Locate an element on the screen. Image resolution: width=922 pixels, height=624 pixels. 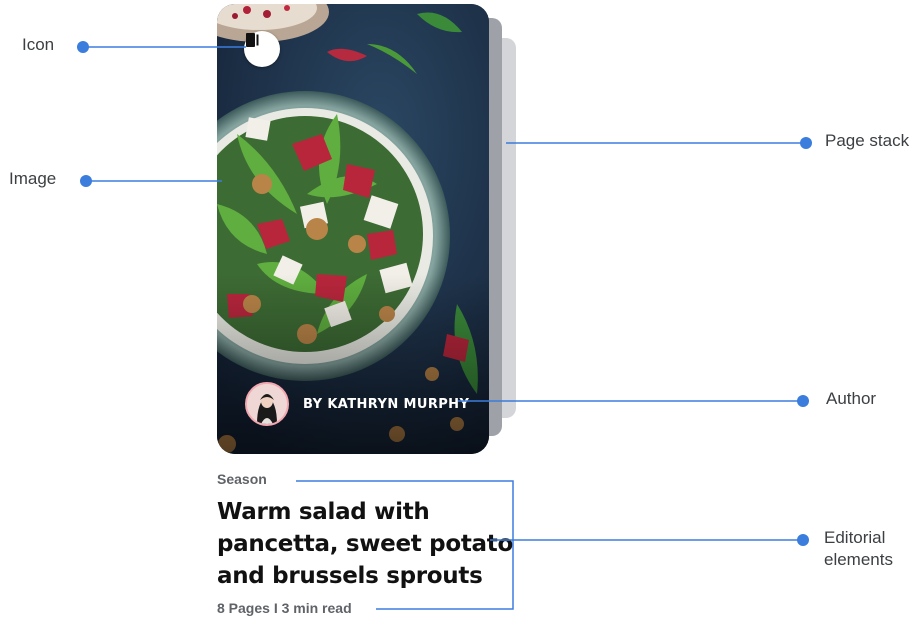
editorial-callout-dot is located at coordinates (803, 540).